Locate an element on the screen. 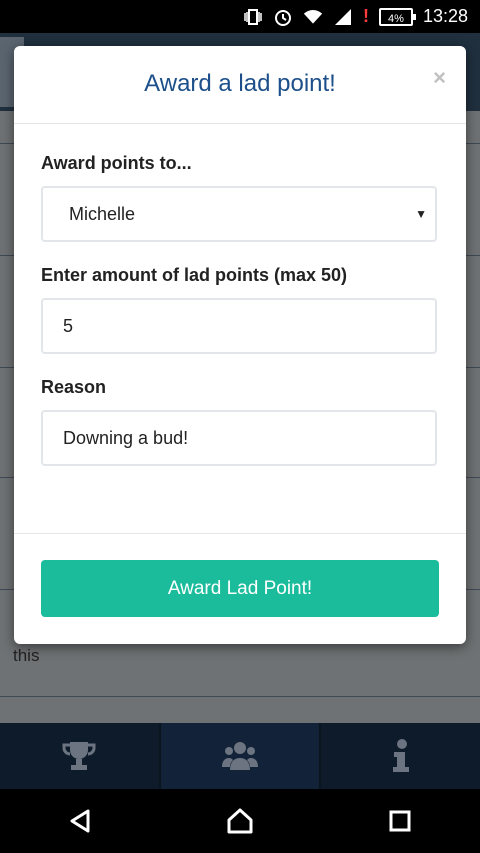 The width and height of the screenshot is (480, 853). alarm-icon is located at coordinates (282, 17).